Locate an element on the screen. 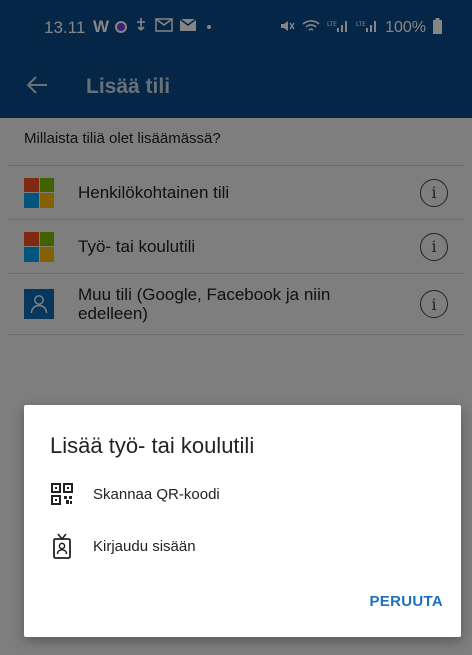  cancel-button: PERUUTA is located at coordinates (407, 601).